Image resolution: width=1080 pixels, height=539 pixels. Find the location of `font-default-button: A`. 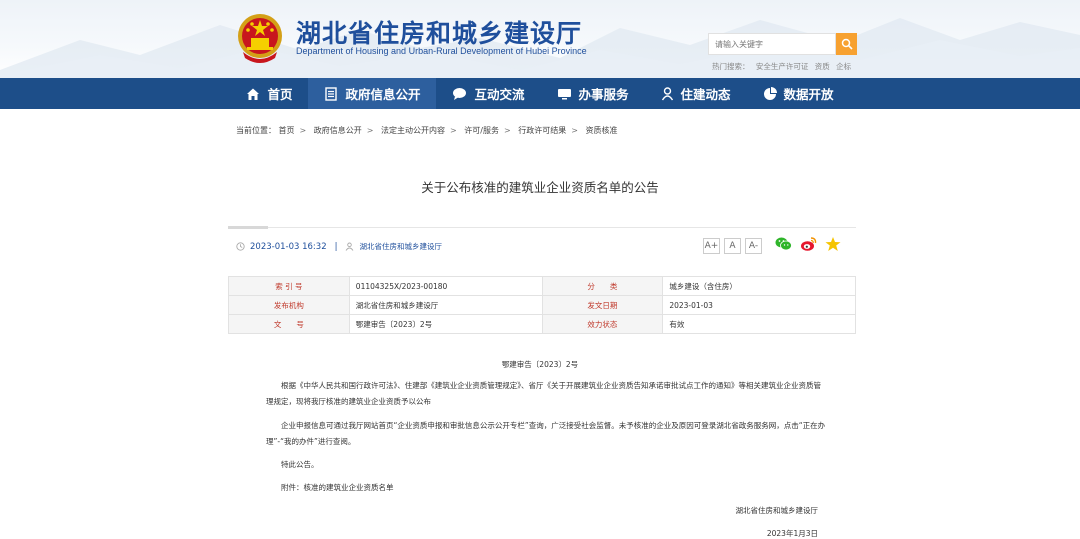

font-default-button: A is located at coordinates (732, 246).